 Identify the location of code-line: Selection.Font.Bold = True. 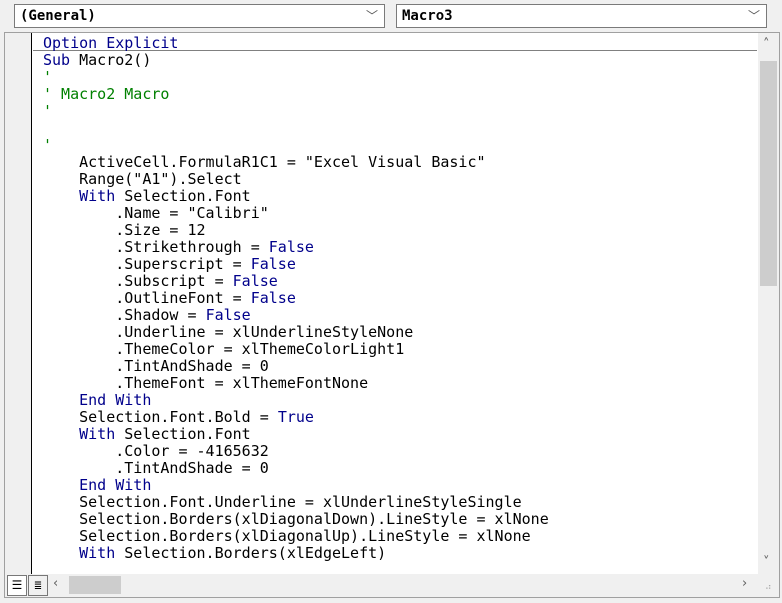
(400, 417).